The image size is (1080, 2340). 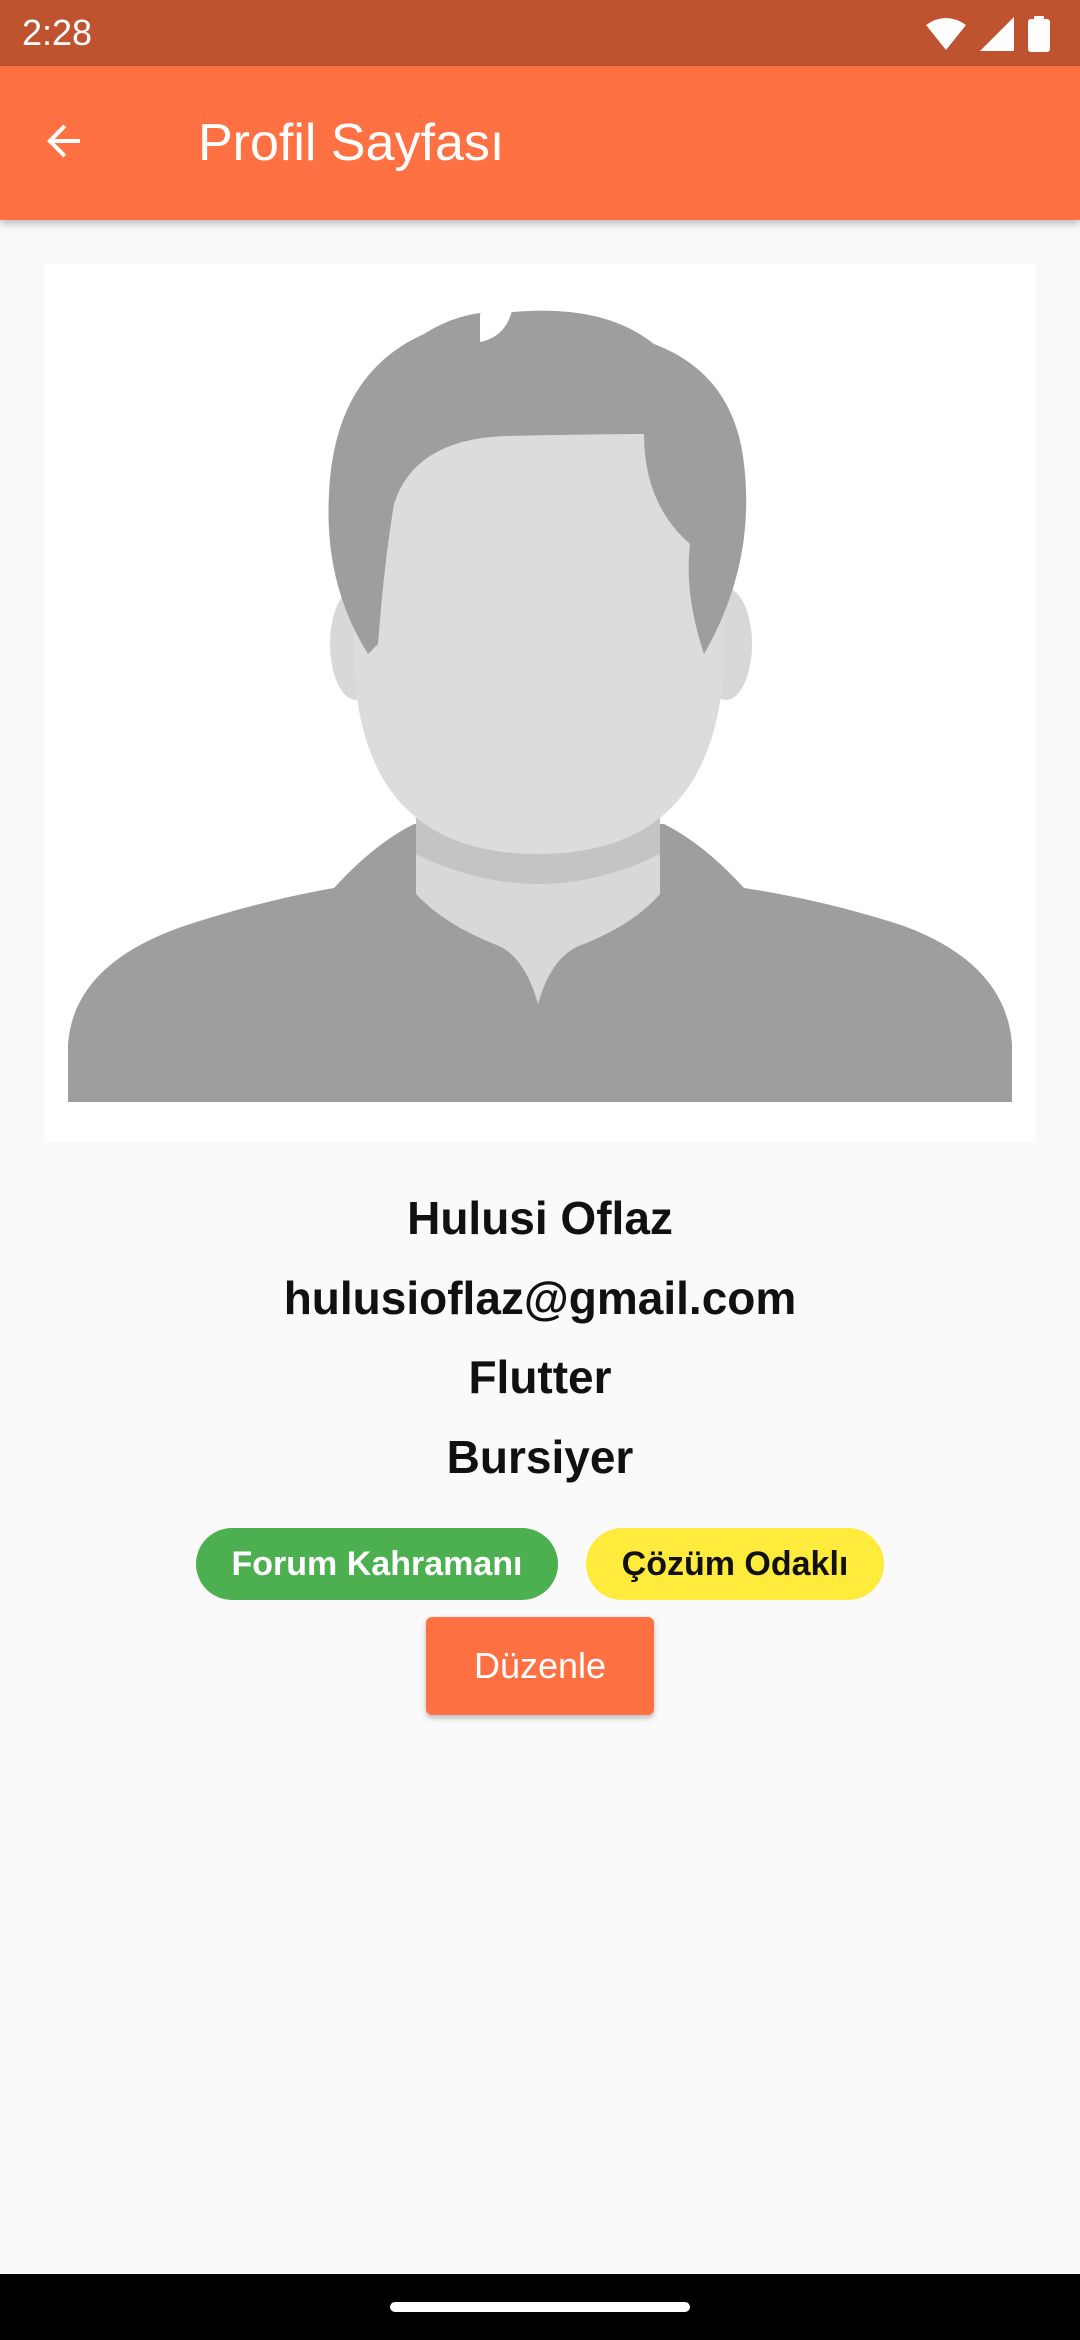 I want to click on badge-solution-oriented: Çözüm Odaklı, so click(x=735, y=1564).